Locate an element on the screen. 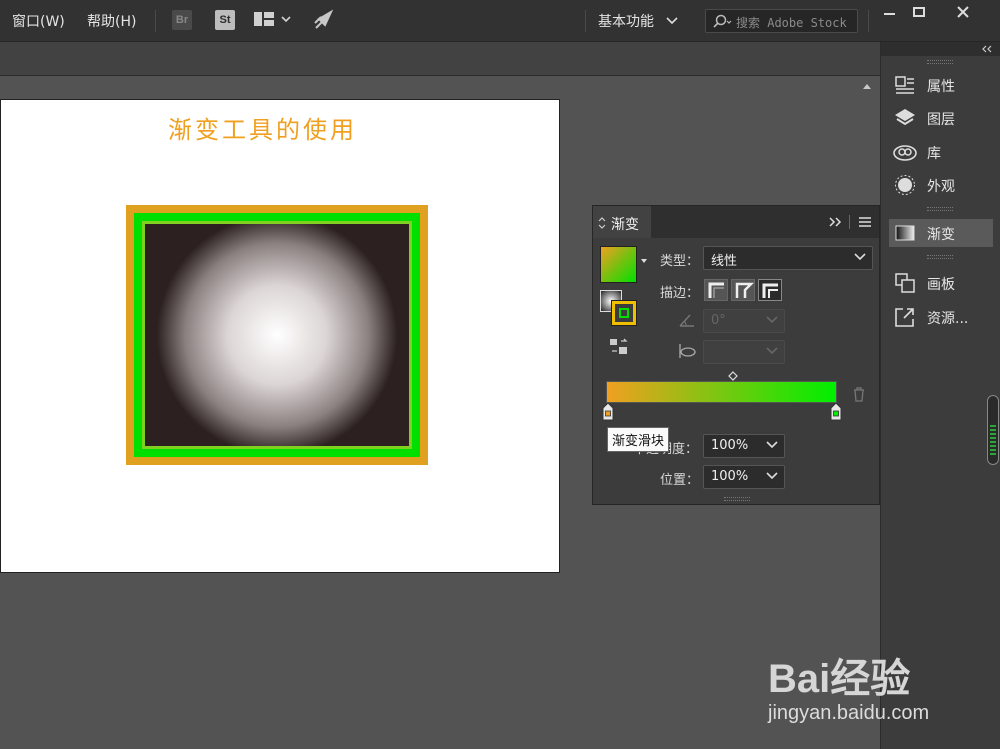 This screenshot has height=749, width=1000. stroke-across-icon is located at coordinates (770, 290).